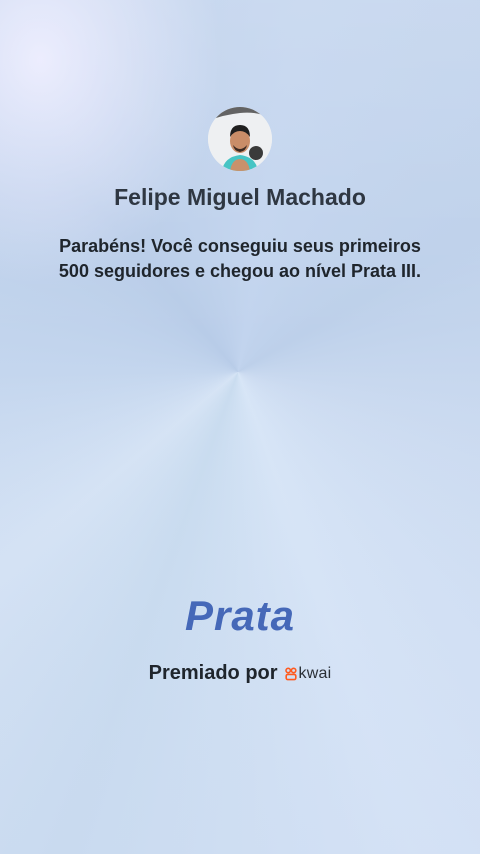 The width and height of the screenshot is (480, 854). I want to click on user-photo-icon, so click(240, 139).